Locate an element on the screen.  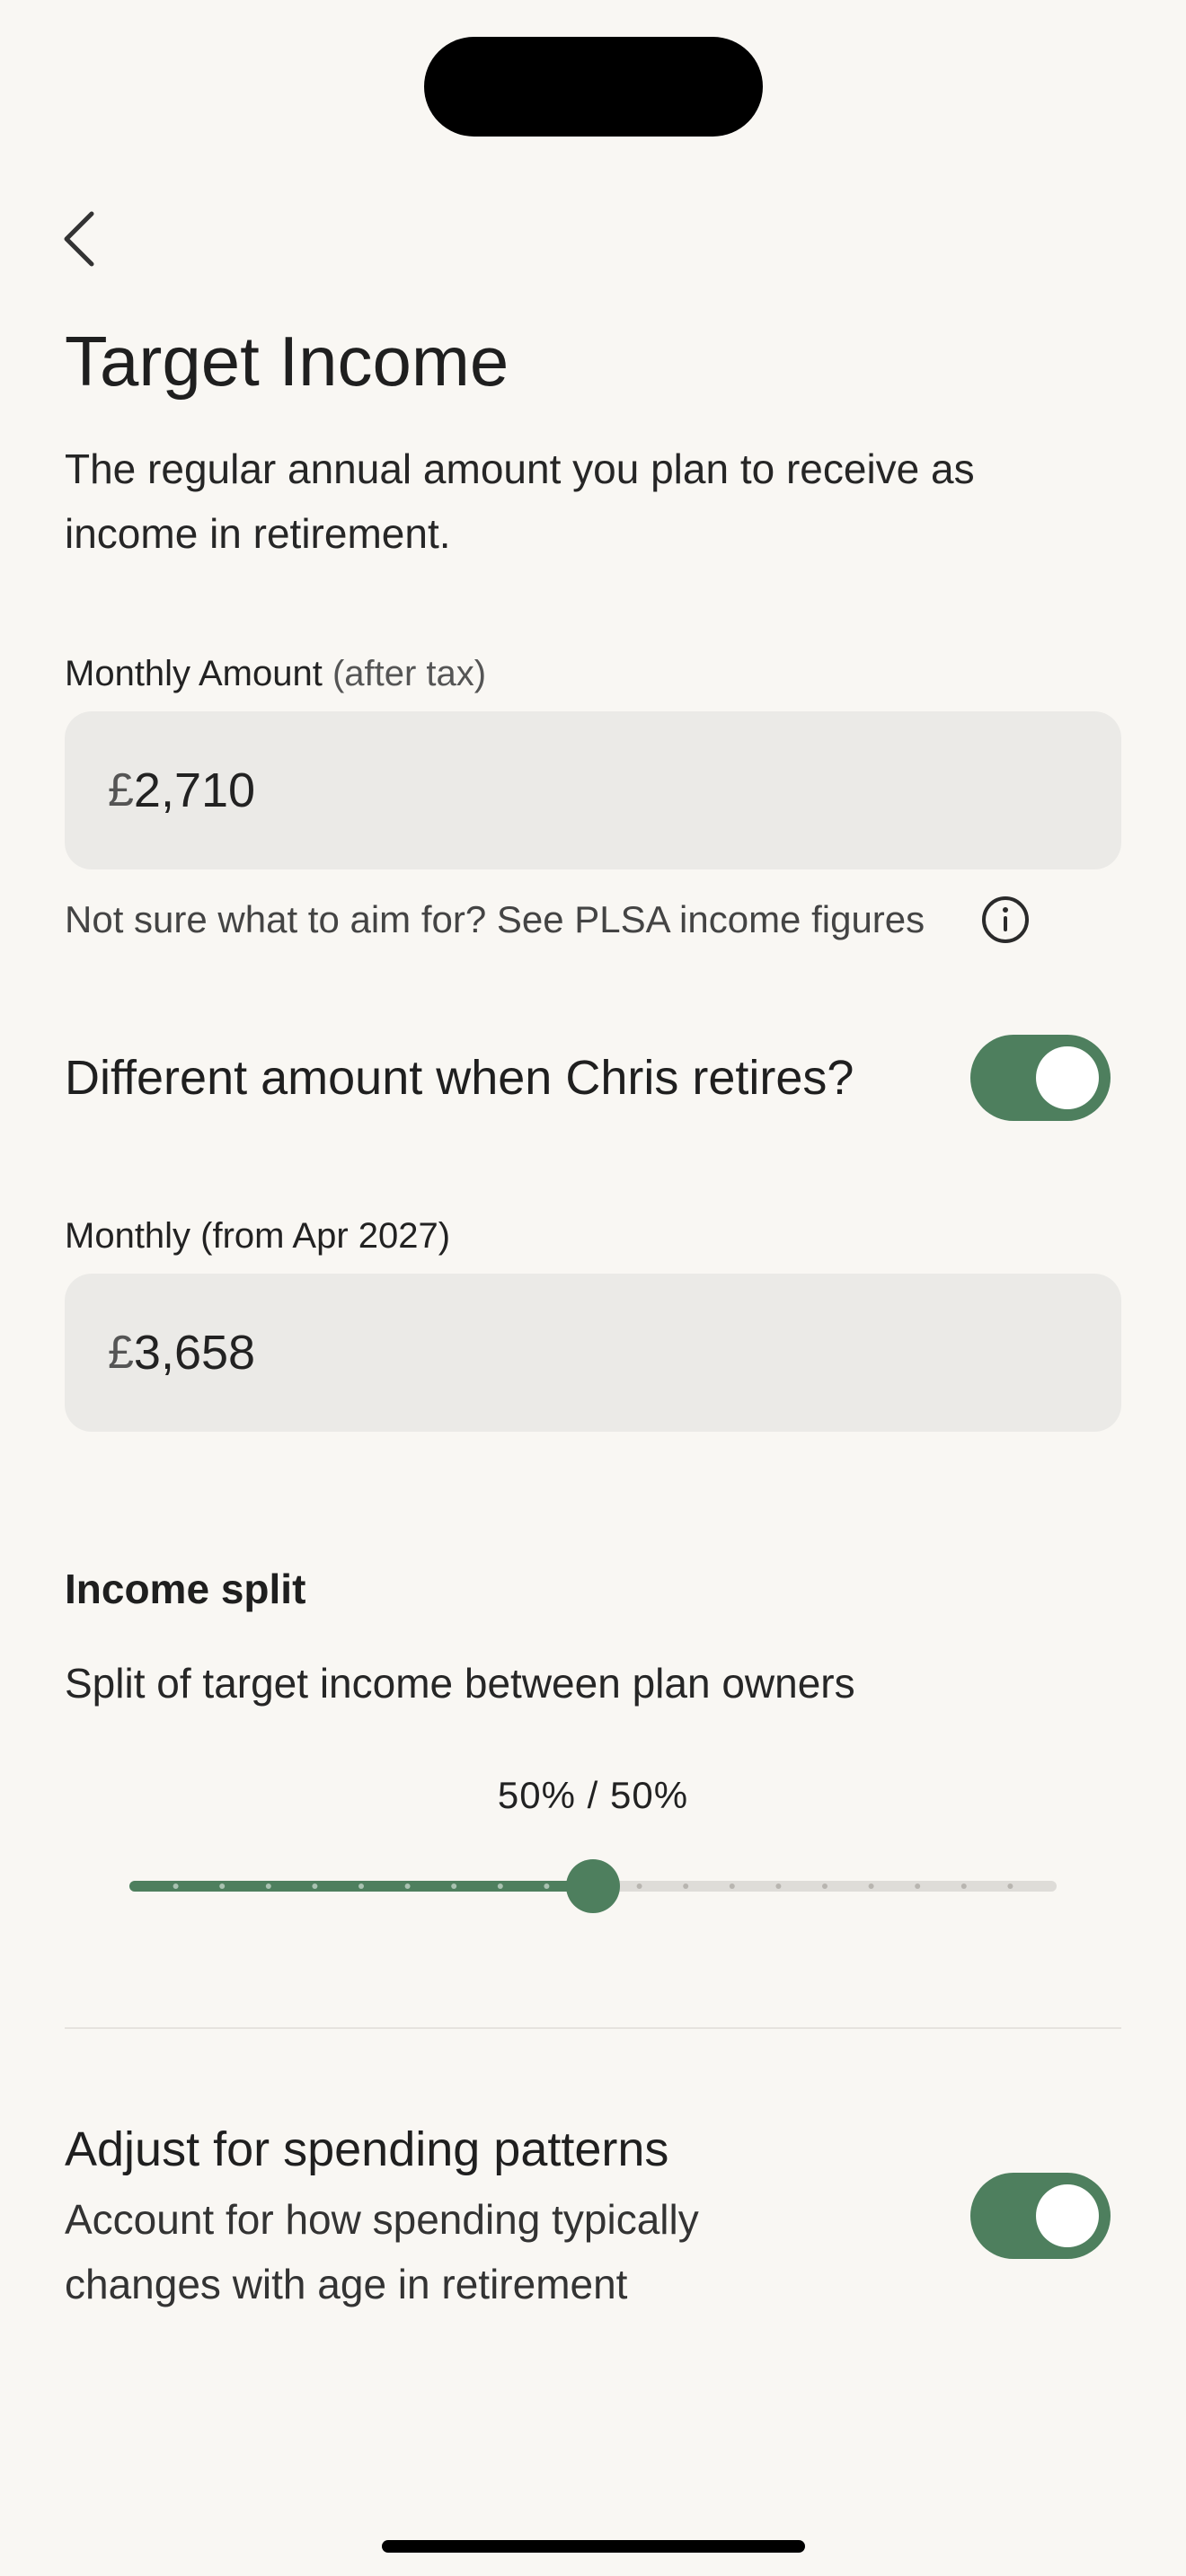
monthly-from-label: Monthly (from Apr 2027) is located at coordinates (257, 1235).